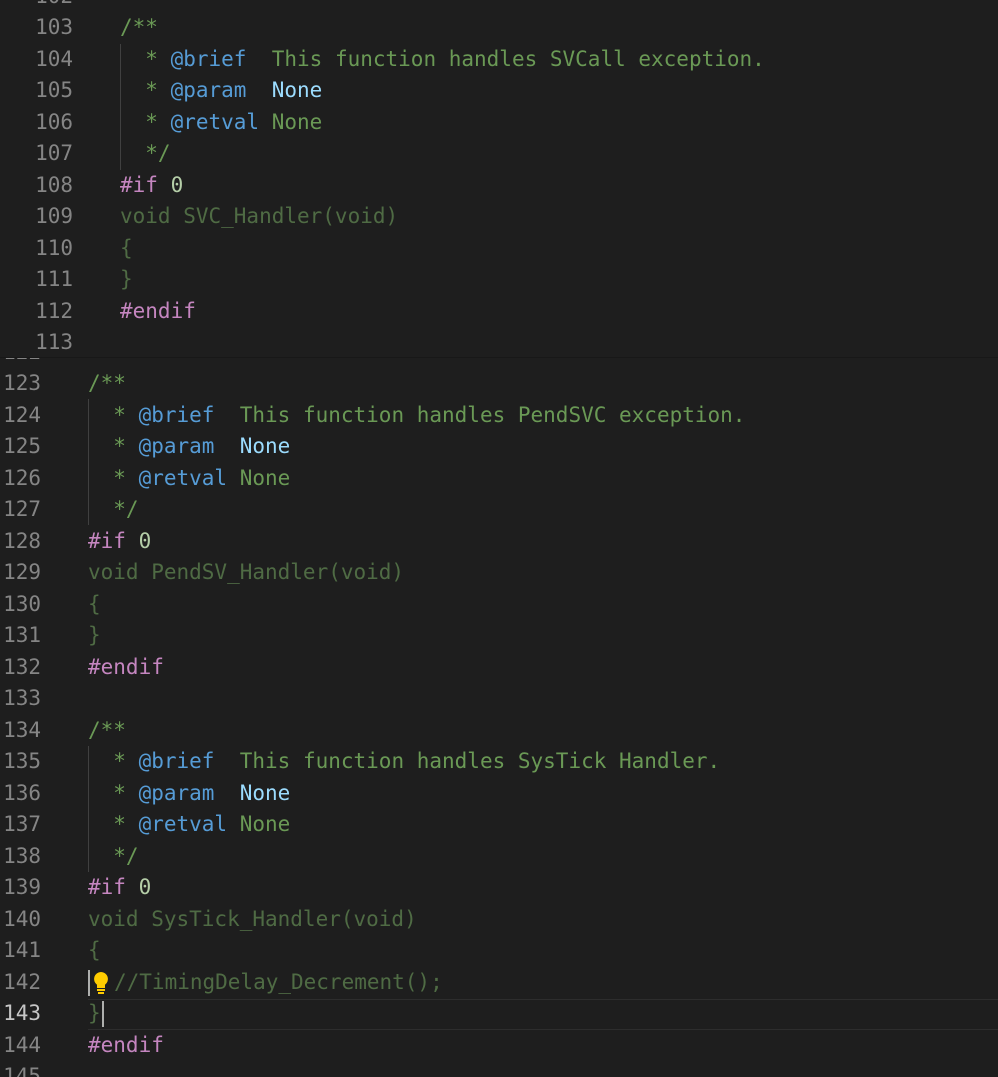 This screenshot has width=998, height=1077. Describe the element at coordinates (22, 855) in the screenshot. I see `line-number: 138` at that location.